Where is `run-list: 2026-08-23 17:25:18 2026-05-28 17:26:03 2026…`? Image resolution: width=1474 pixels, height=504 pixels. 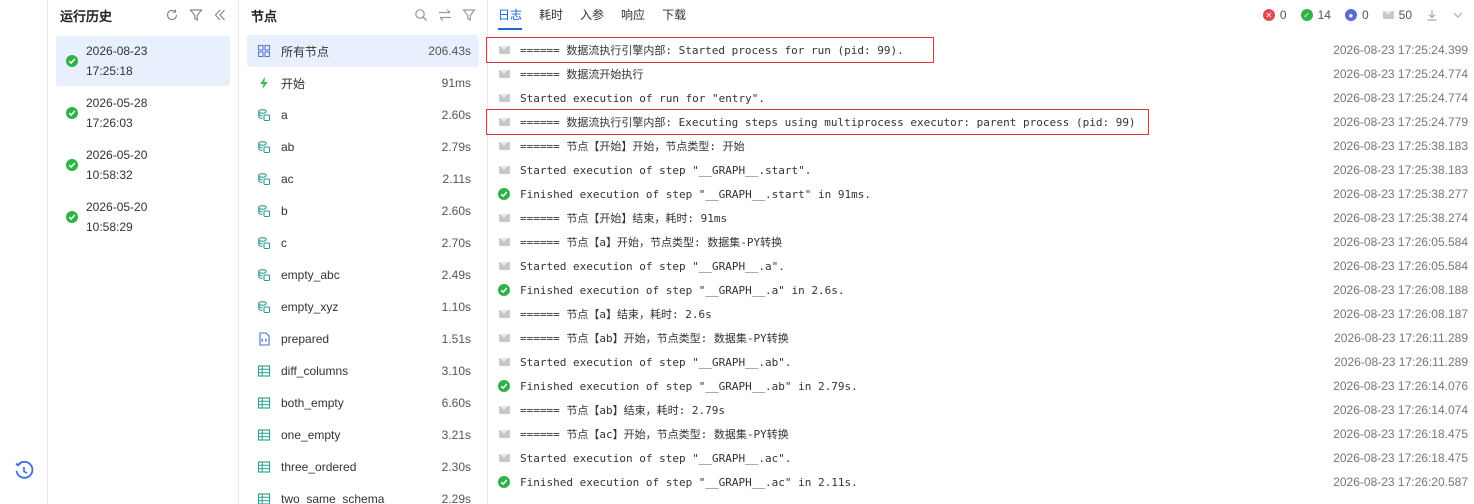
run-list: 2026-08-23 17:25:18 2026-05-28 17:26:03 2026… is located at coordinates (143, 140).